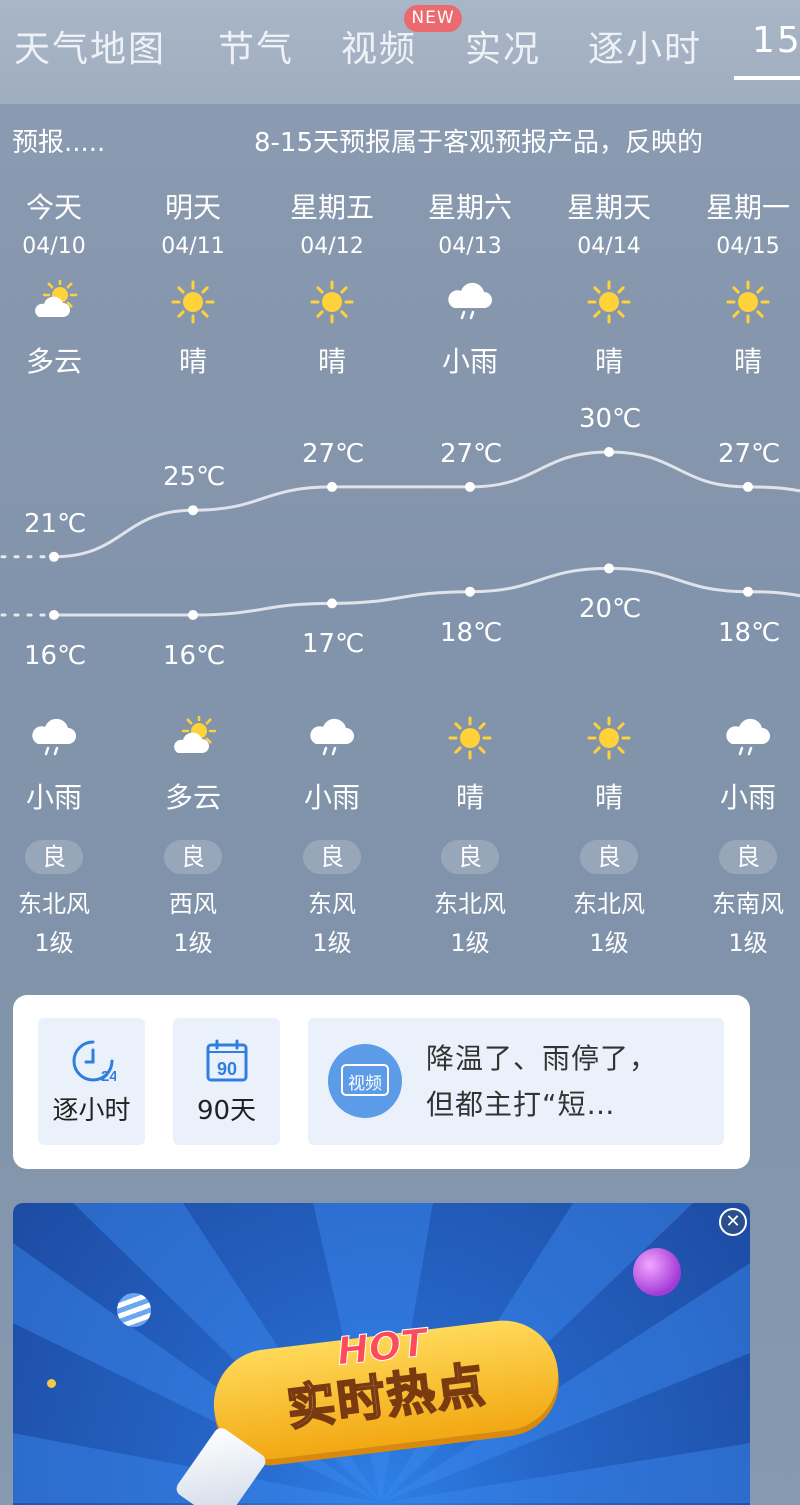 The image size is (800, 1505). Describe the element at coordinates (542, 1058) in the screenshot. I see `news-line-1: 降温了、雨停了，` at that location.